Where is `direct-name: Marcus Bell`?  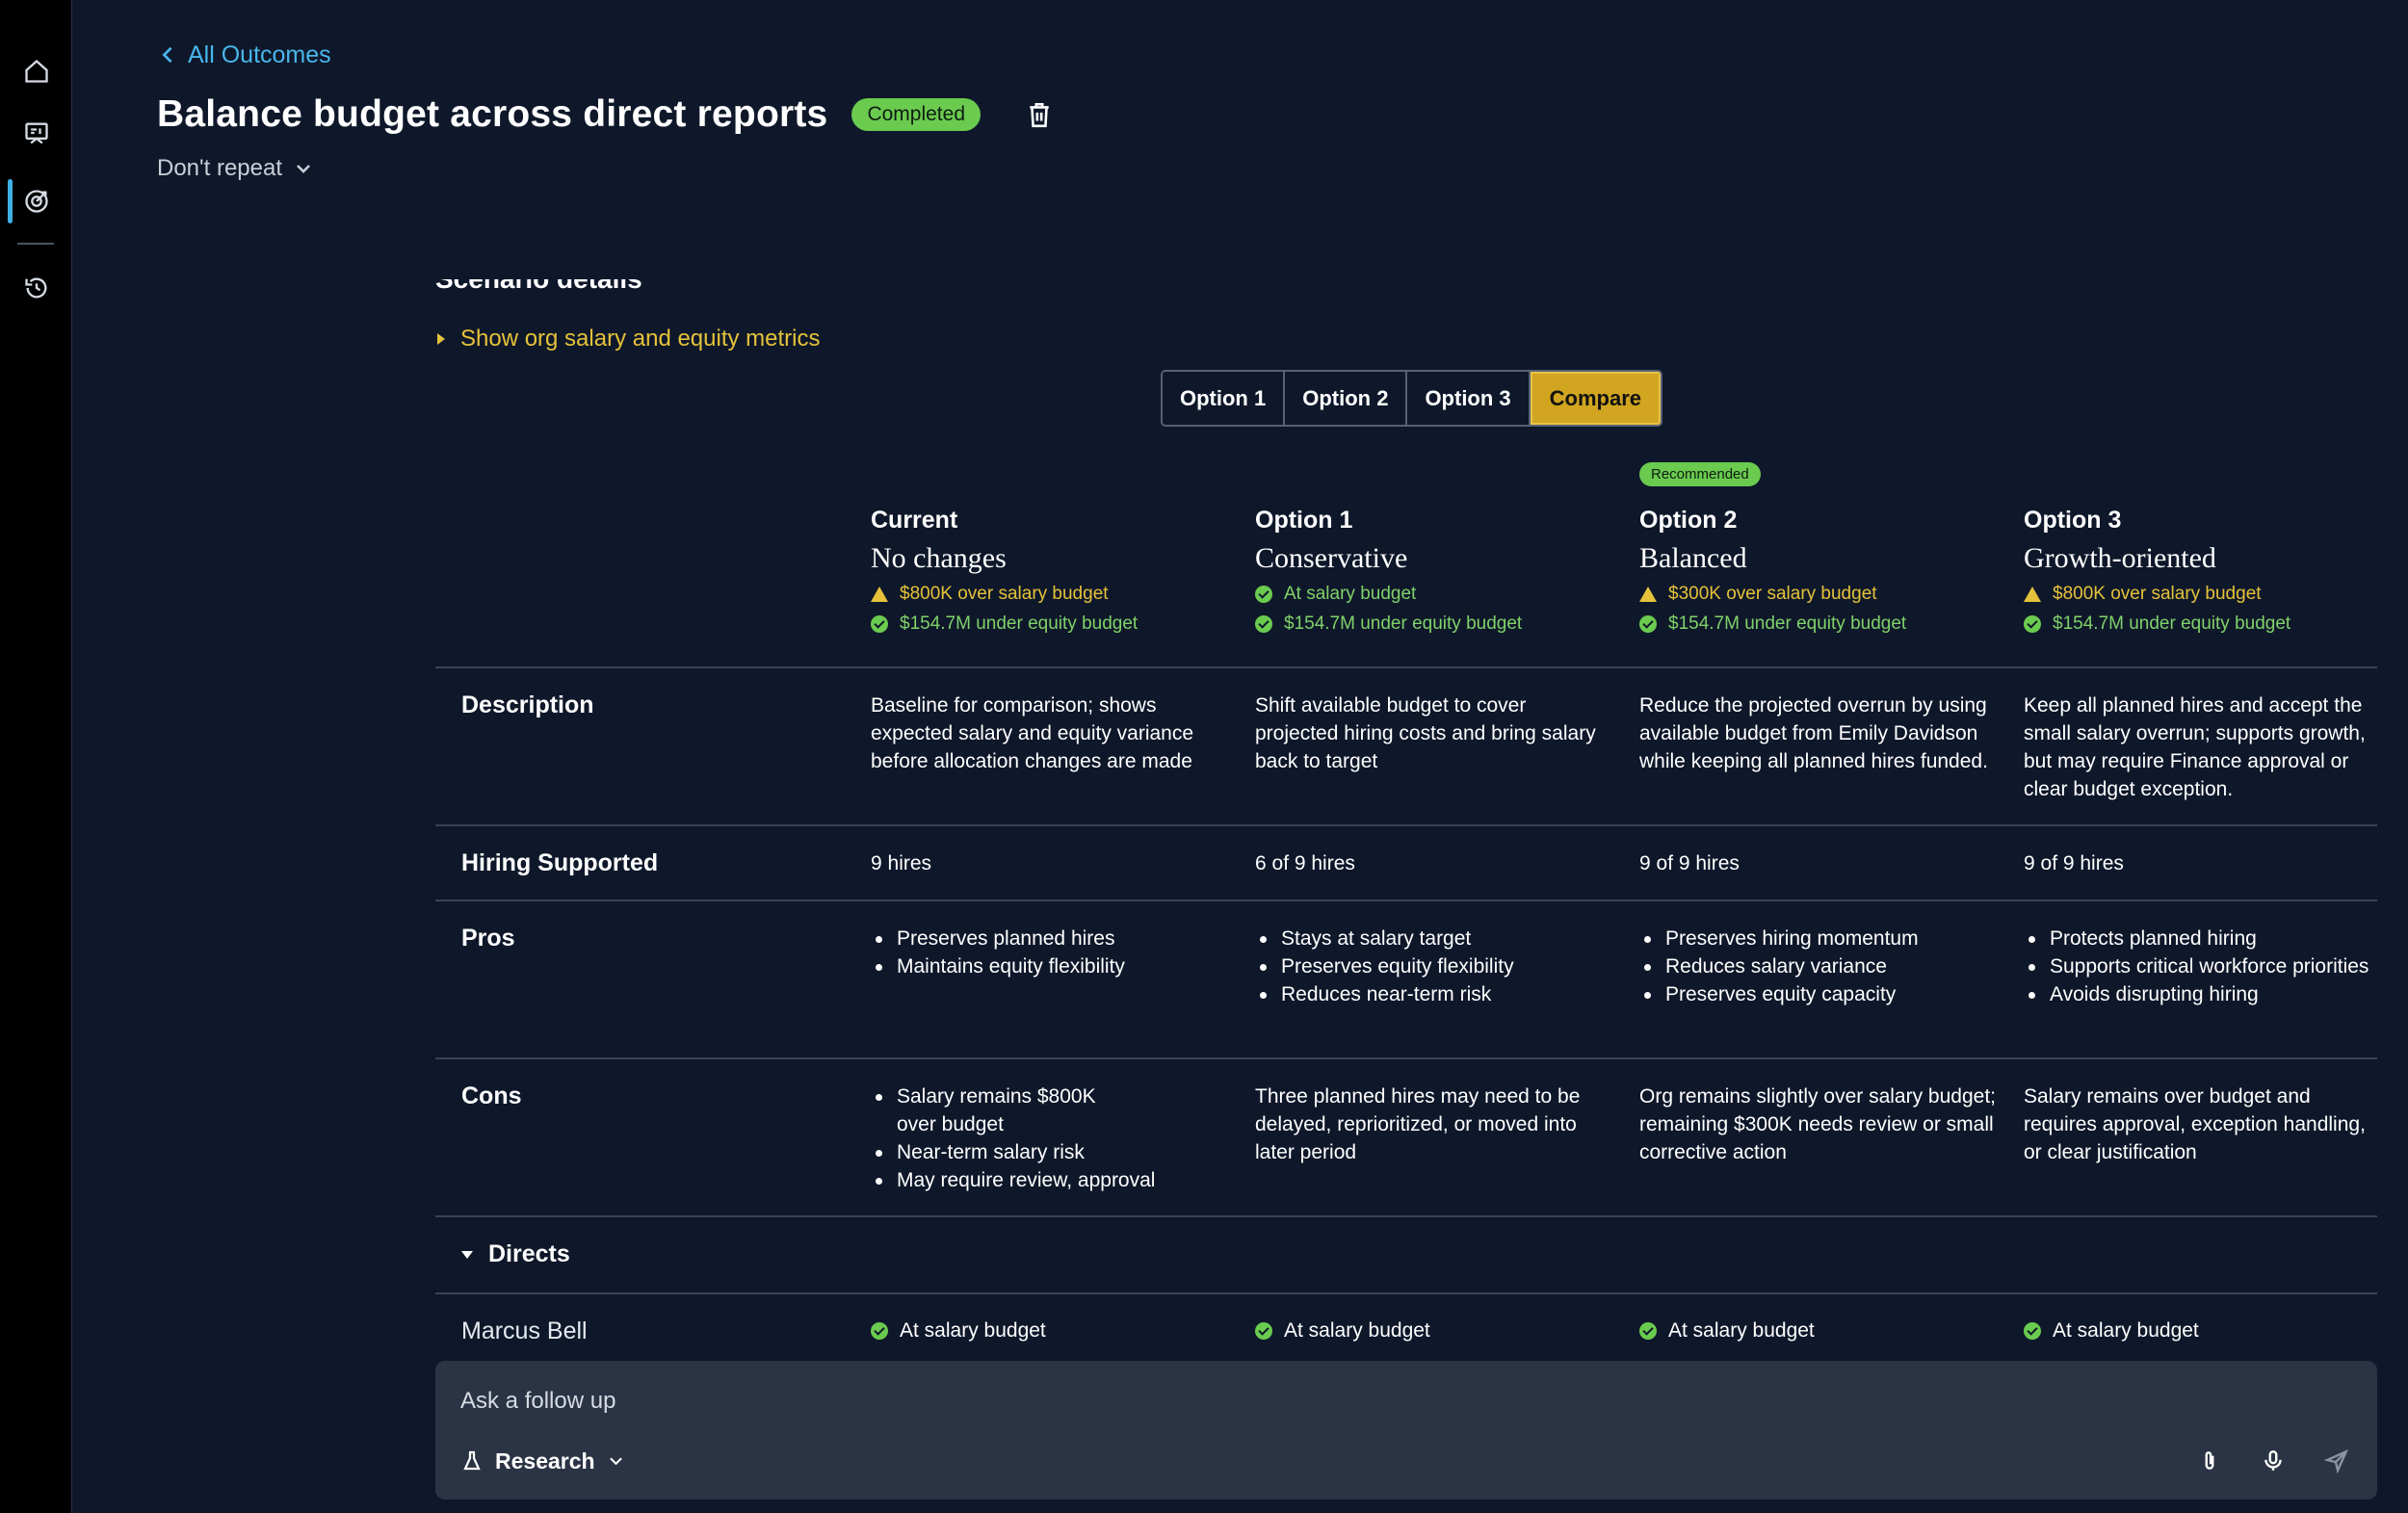 direct-name: Marcus Bell is located at coordinates (524, 1330).